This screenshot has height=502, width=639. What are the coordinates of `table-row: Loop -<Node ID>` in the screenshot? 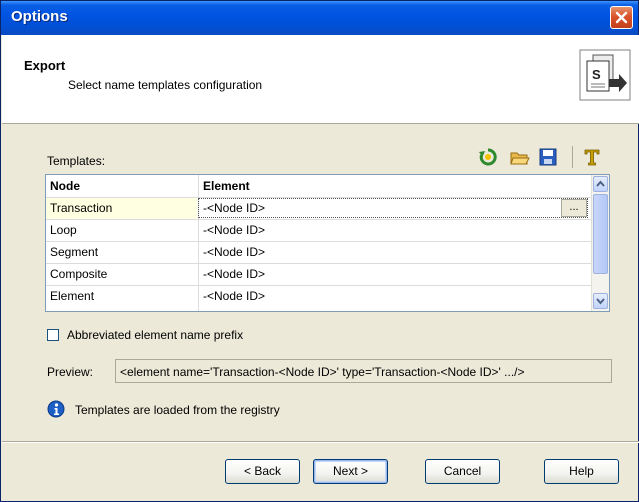 It's located at (319, 230).